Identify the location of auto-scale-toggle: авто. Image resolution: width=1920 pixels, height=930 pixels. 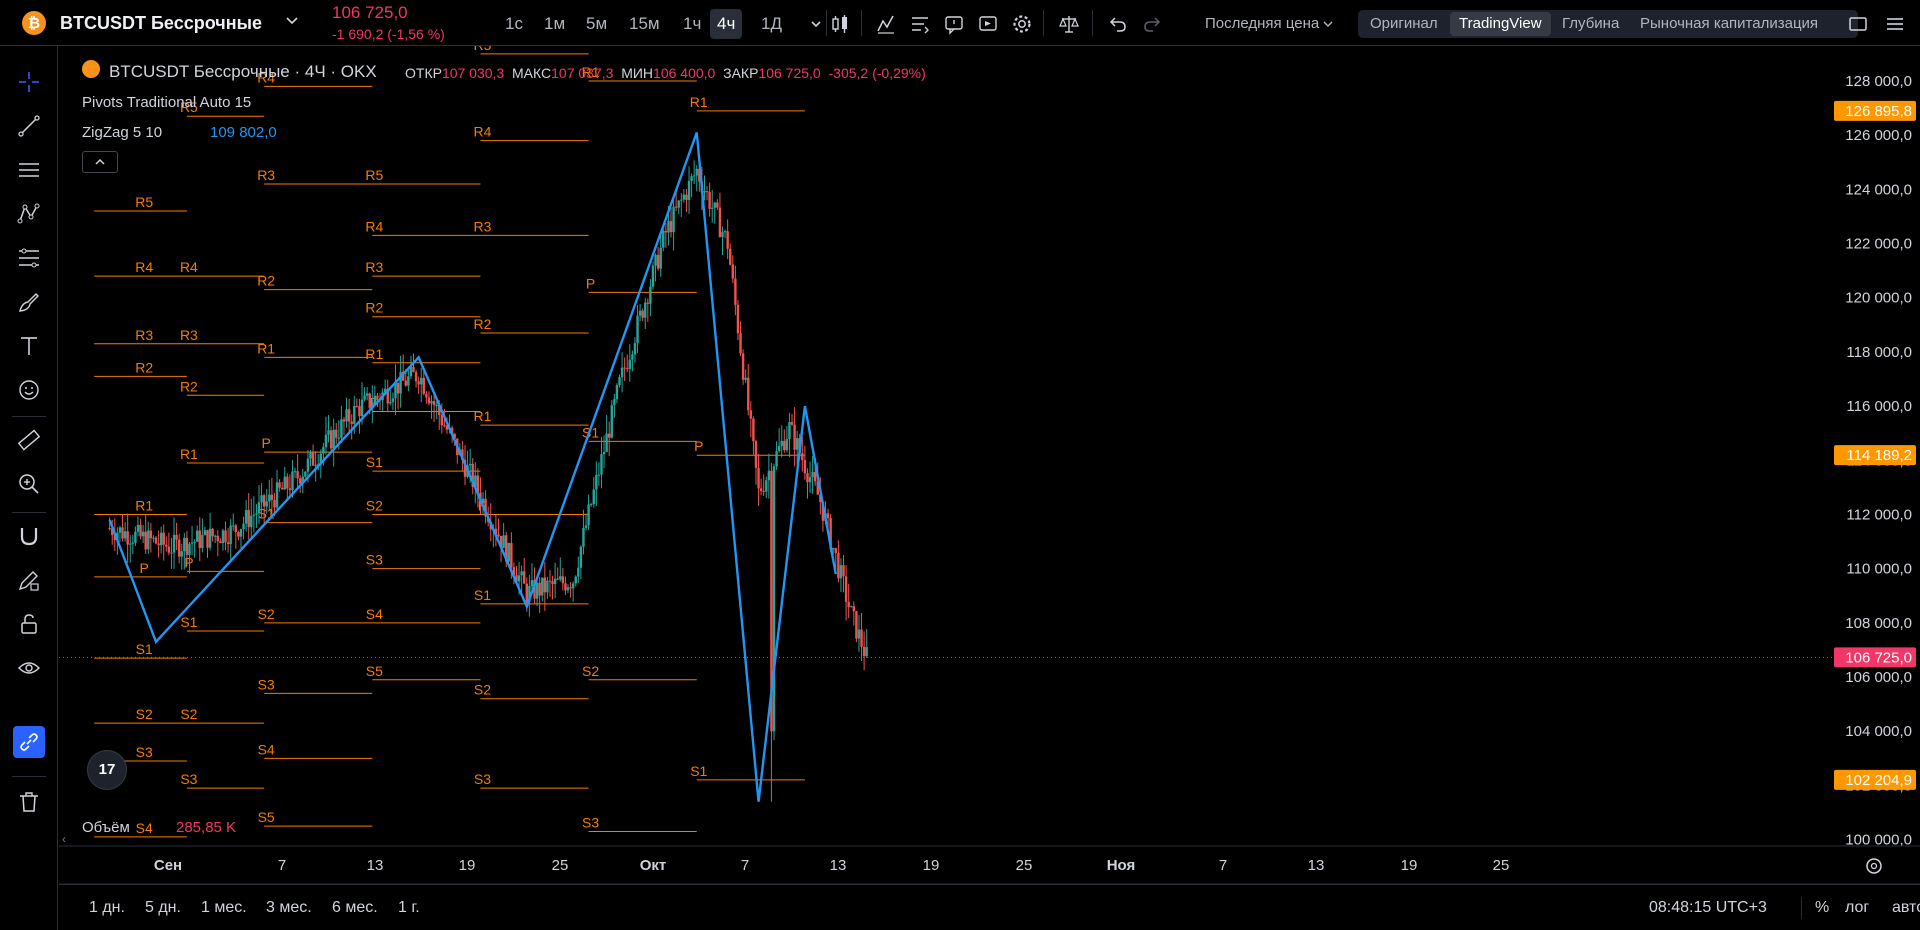
(1906, 908).